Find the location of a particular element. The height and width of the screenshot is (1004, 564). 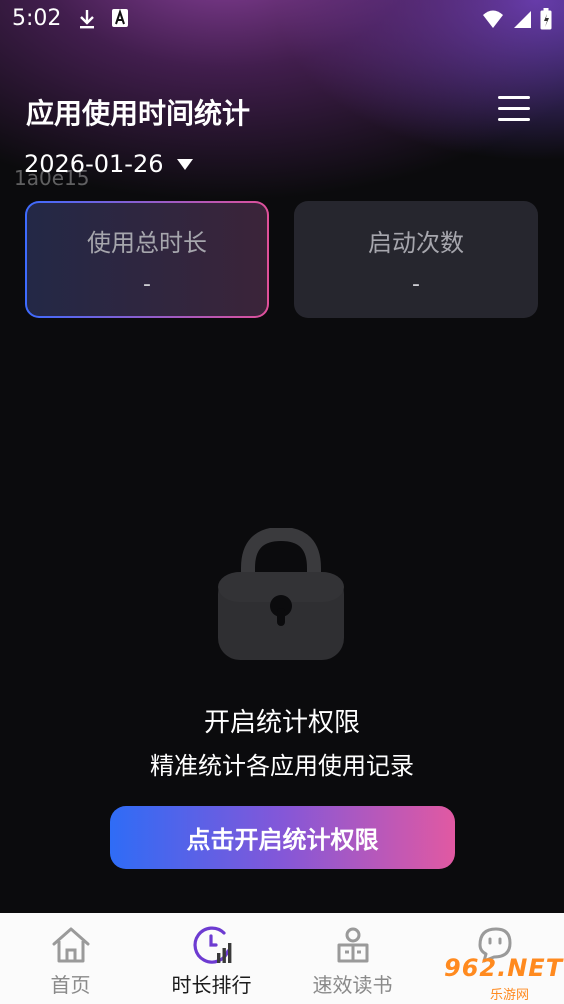

book-reading-icon is located at coordinates (352, 945).